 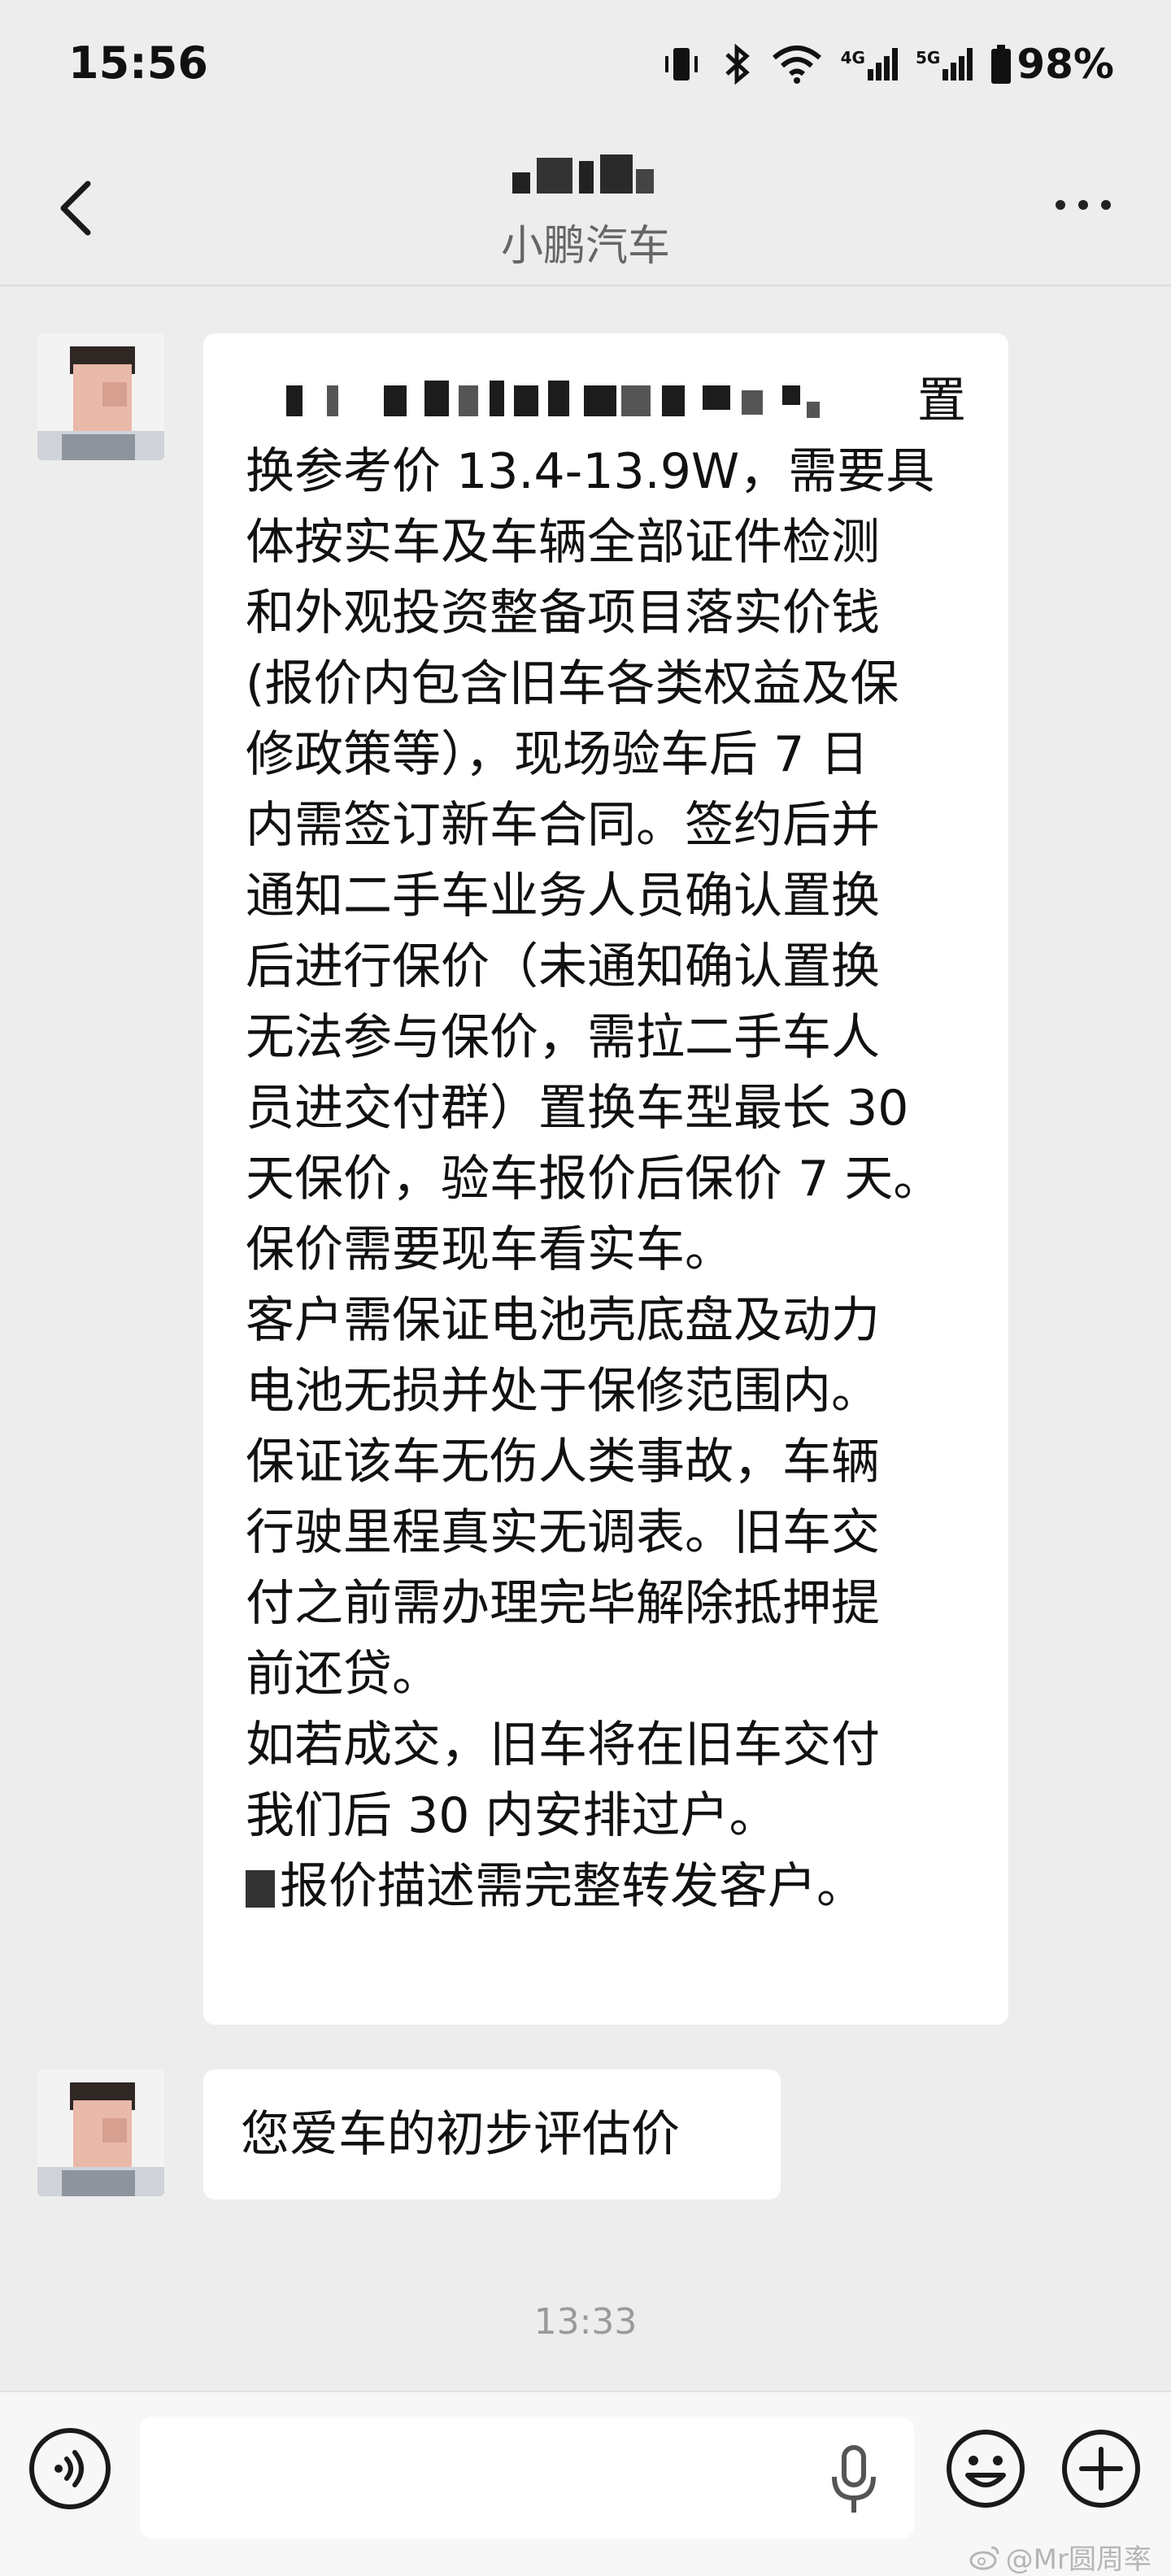 I want to click on chat-header: 小鹏汽车, so click(x=585, y=212).